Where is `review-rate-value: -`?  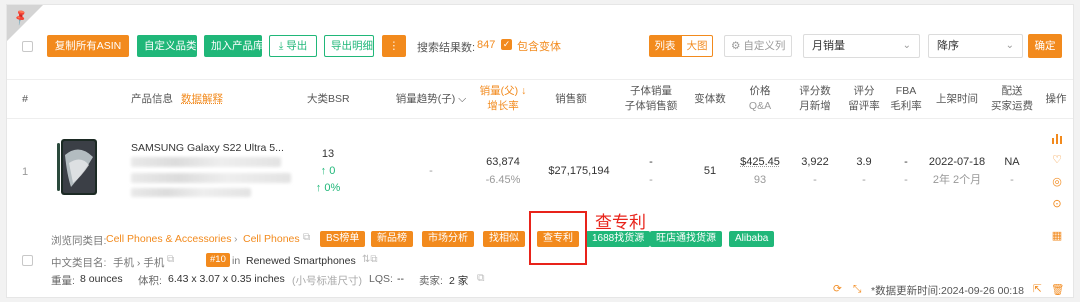
review-rate-value: - is located at coordinates (864, 180).